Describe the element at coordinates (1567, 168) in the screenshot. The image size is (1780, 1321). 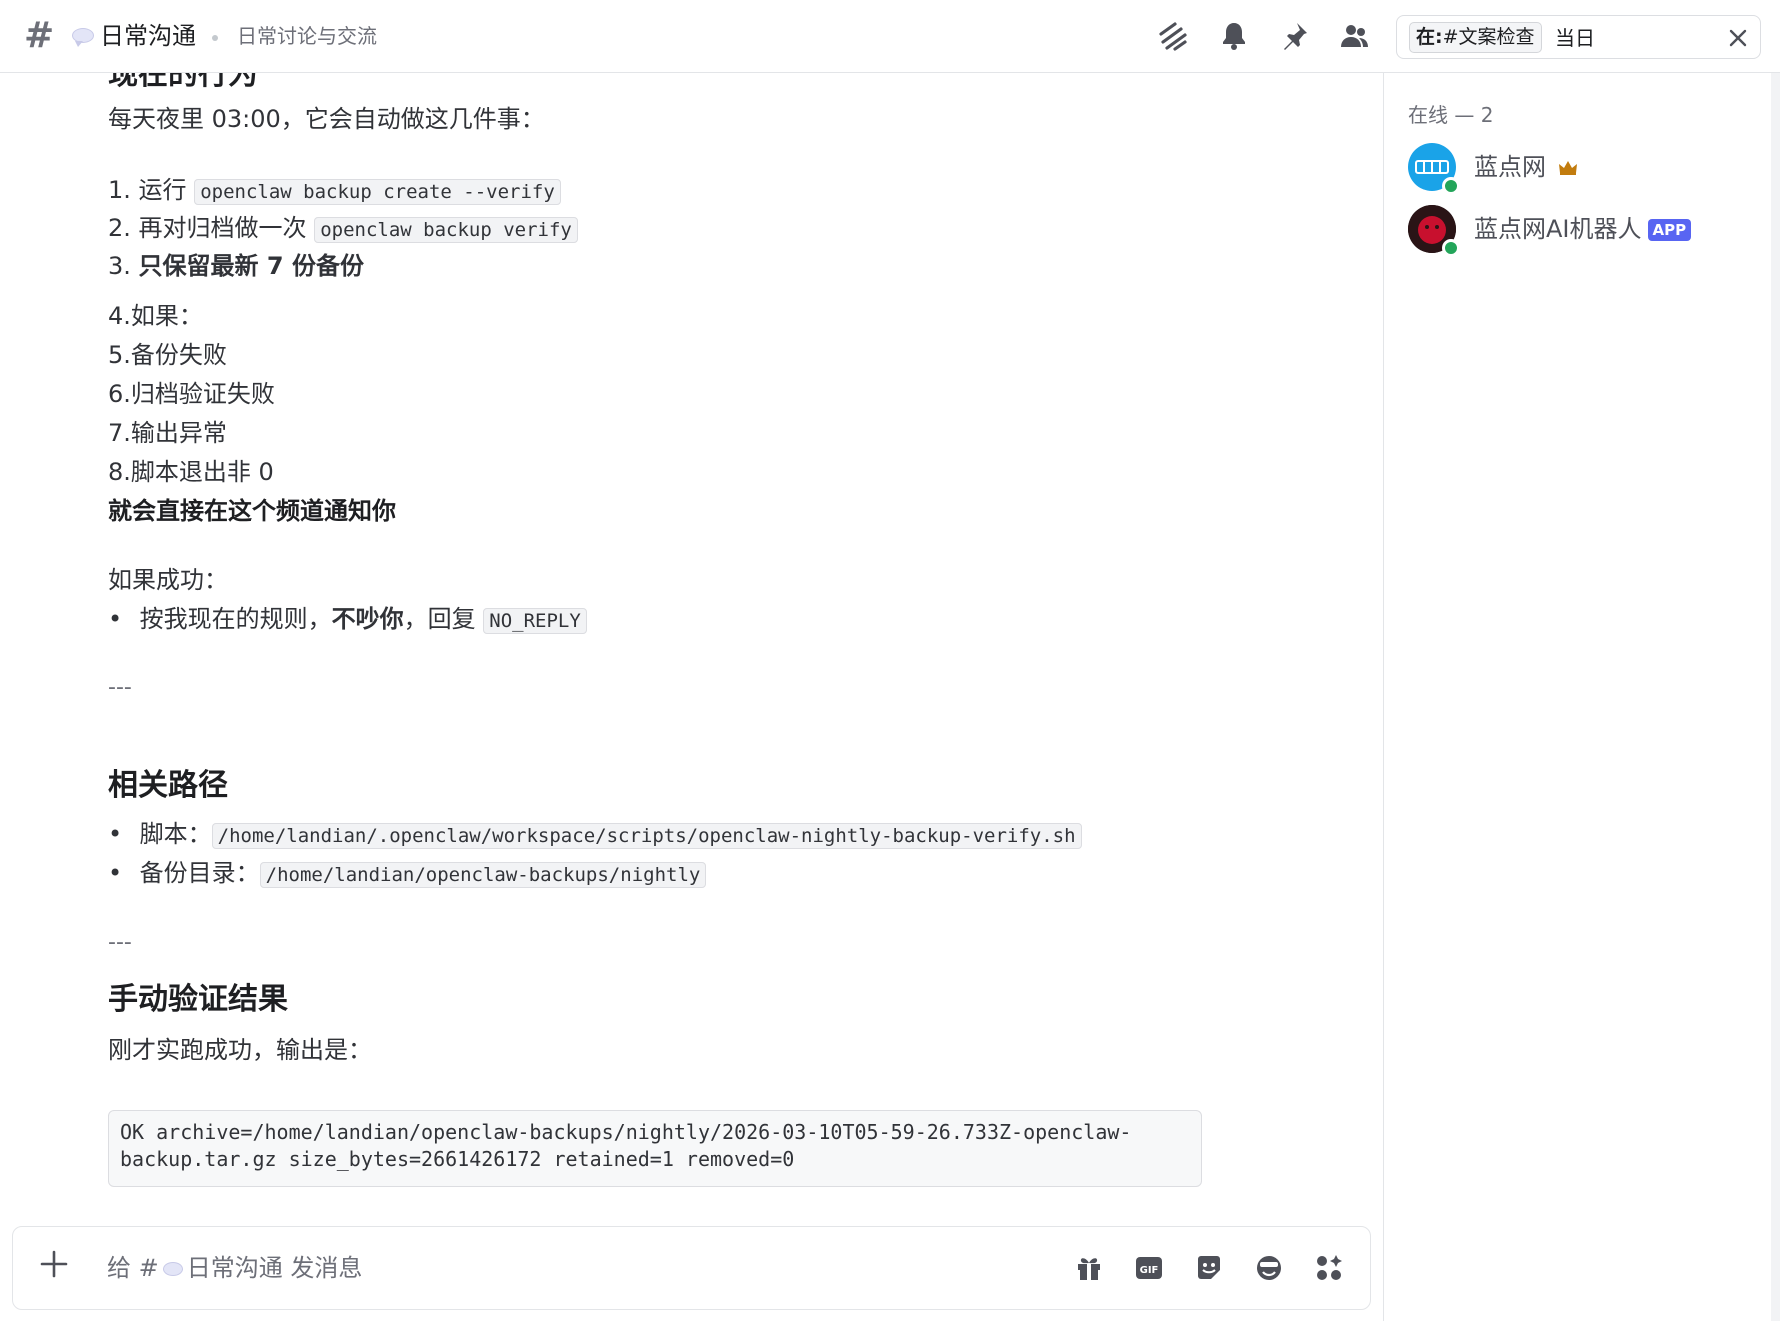
I see `crown-icon` at that location.